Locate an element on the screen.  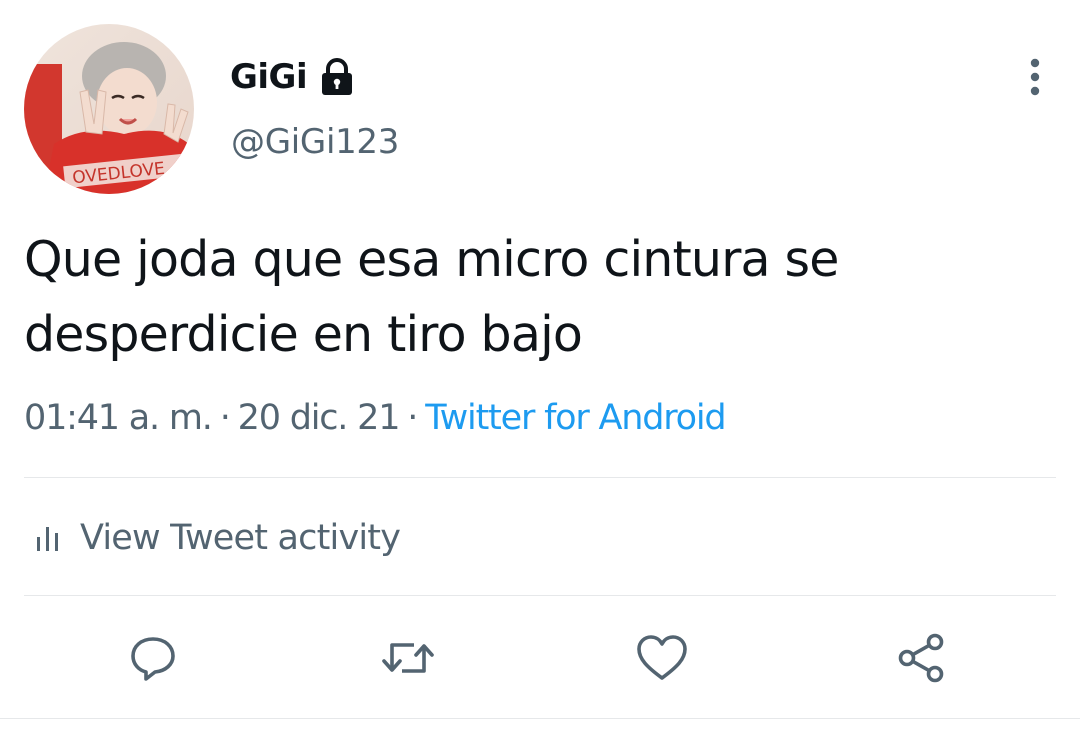
retweet-icon is located at coordinates (408, 658).